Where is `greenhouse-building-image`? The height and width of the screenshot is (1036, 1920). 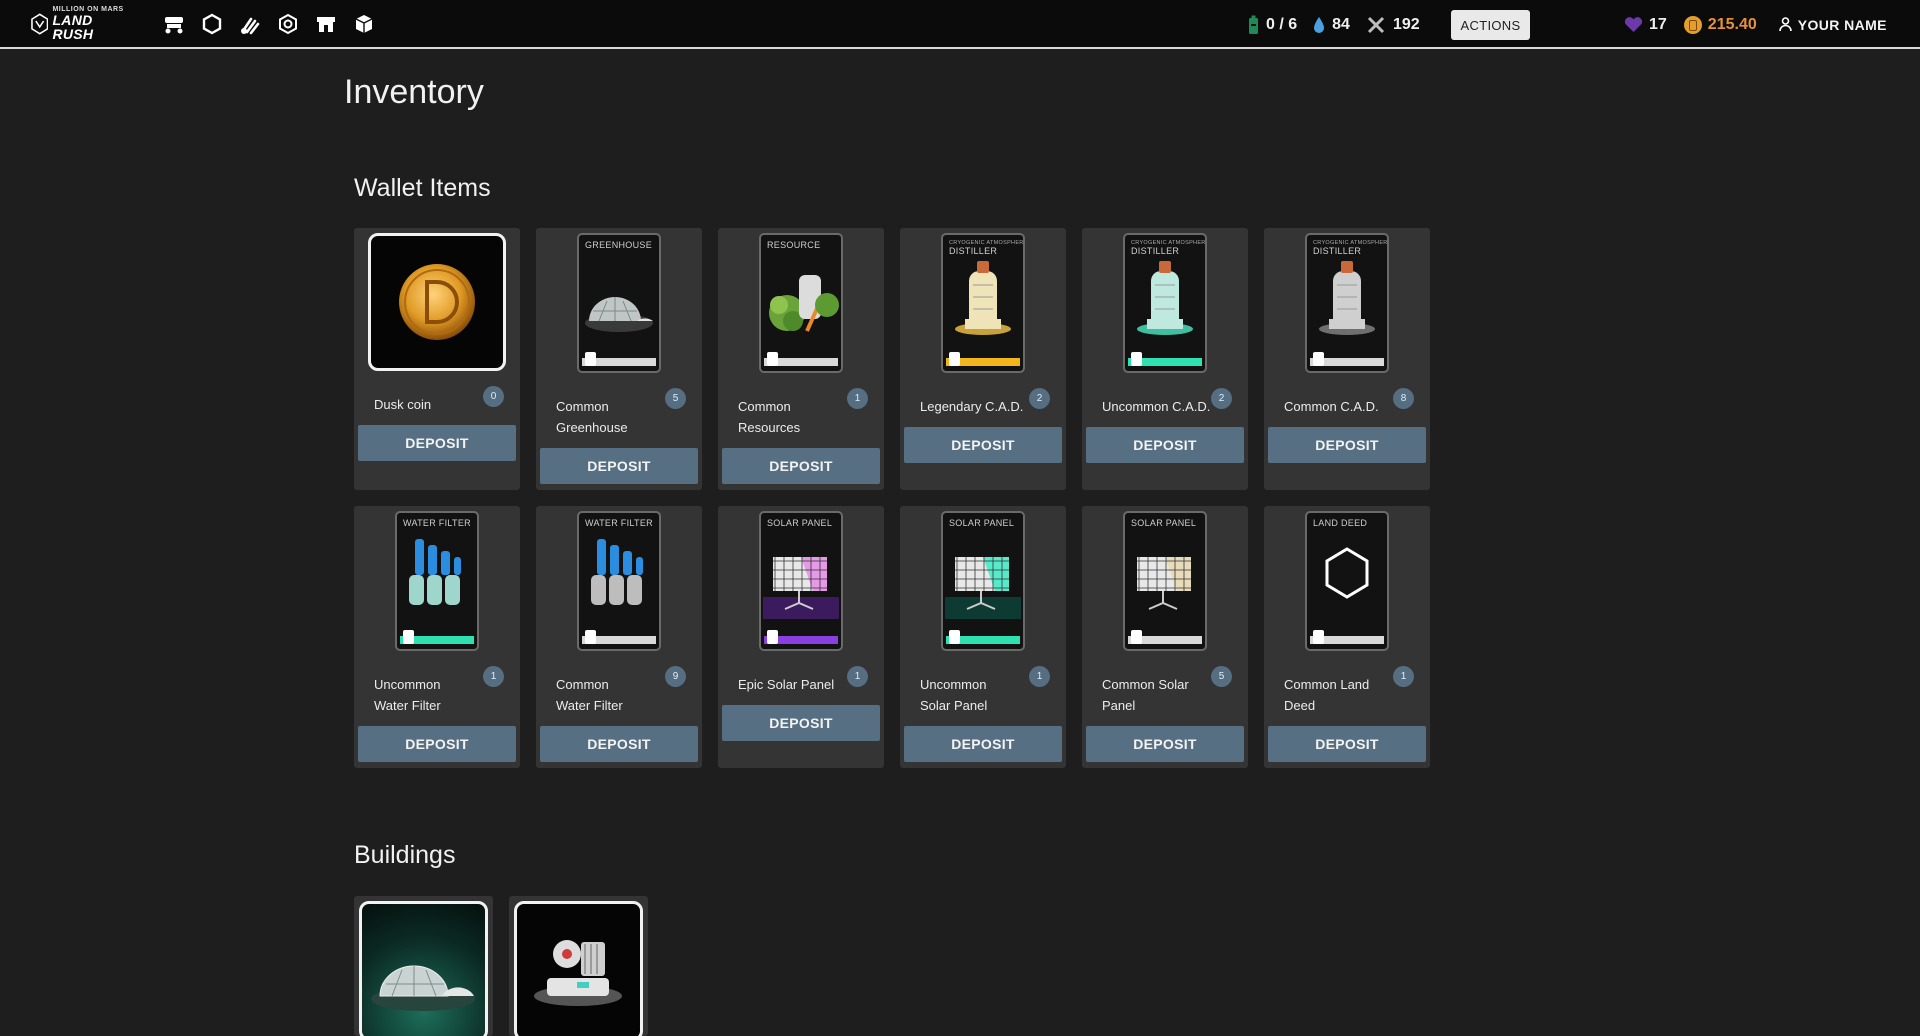 greenhouse-building-image is located at coordinates (423, 968).